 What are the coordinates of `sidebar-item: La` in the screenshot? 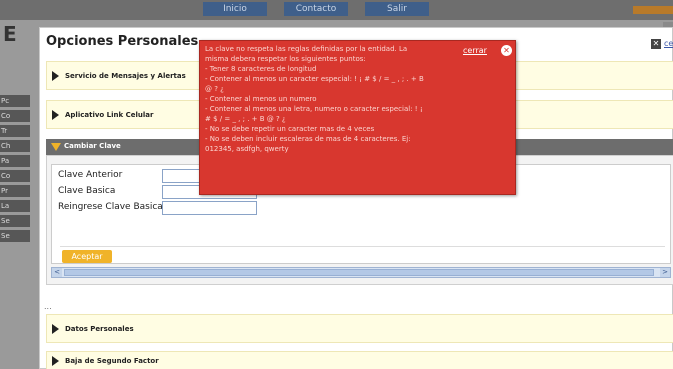 It's located at (15, 206).